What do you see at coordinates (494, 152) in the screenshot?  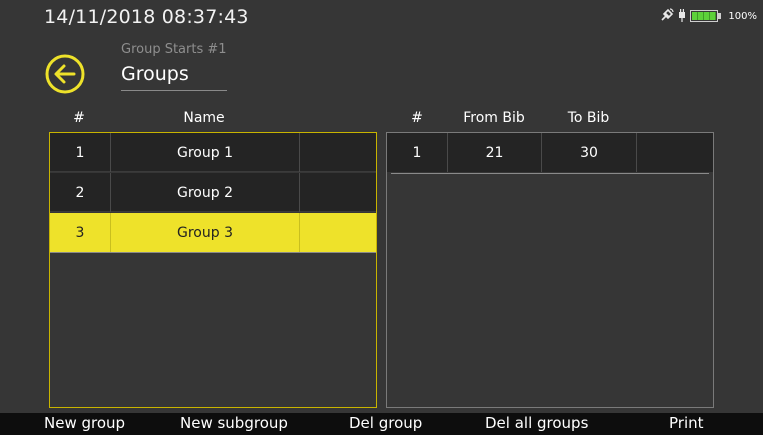 I see `subgroup-from-bib: 21` at bounding box center [494, 152].